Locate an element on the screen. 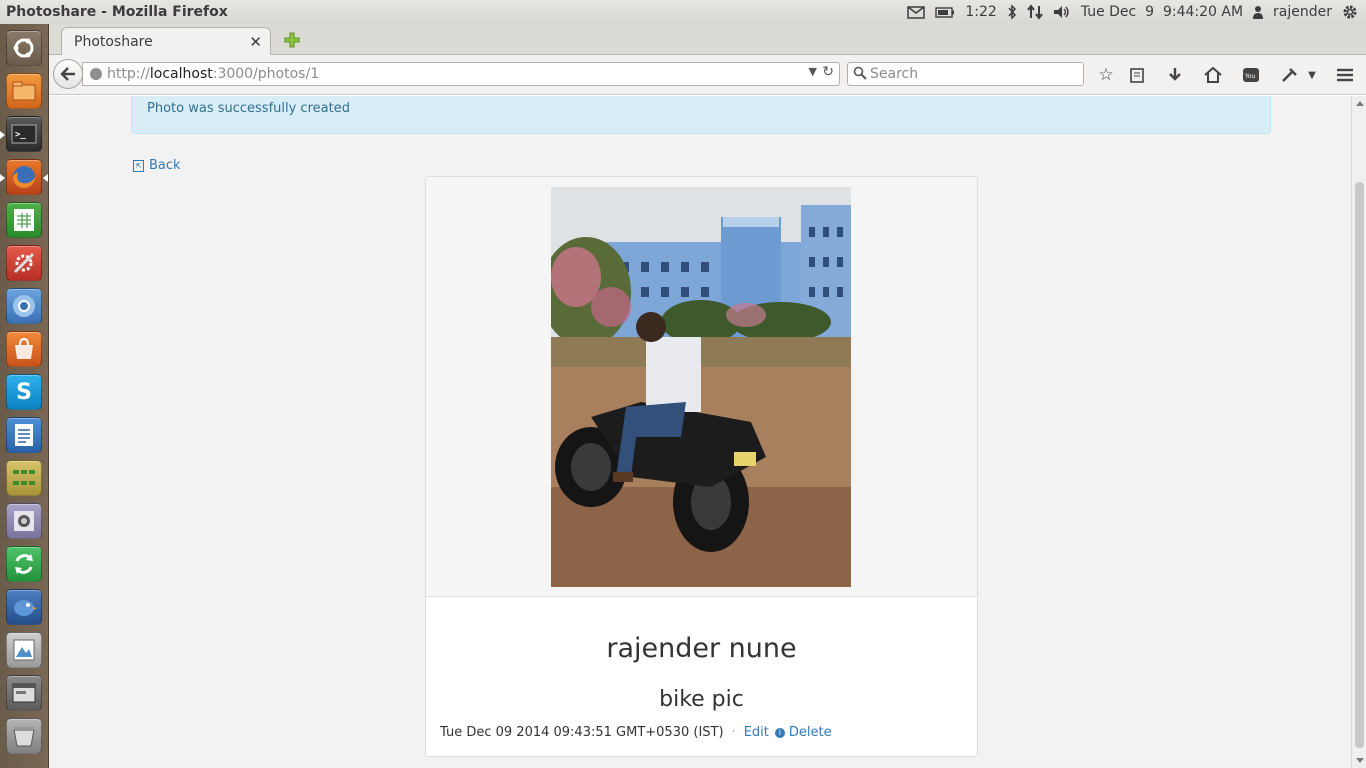 The width and height of the screenshot is (1366, 768). bluetooth-icon is located at coordinates (1012, 12).